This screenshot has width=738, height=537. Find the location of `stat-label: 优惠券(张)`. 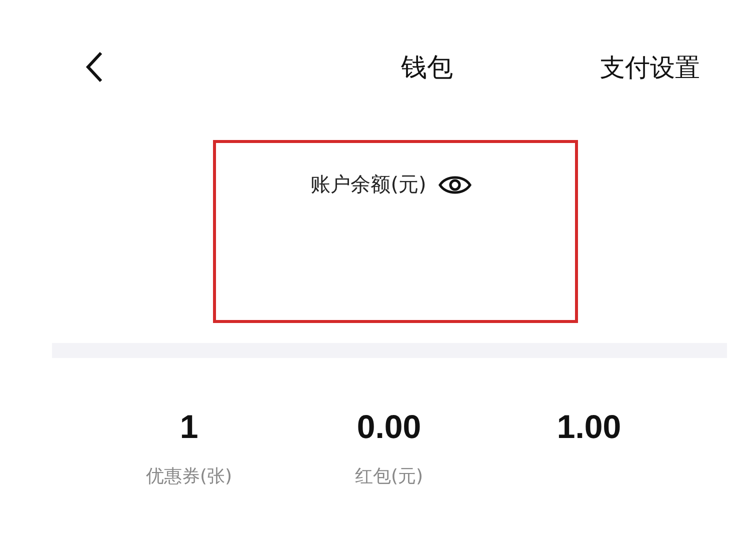

stat-label: 优惠券(张) is located at coordinates (189, 476).